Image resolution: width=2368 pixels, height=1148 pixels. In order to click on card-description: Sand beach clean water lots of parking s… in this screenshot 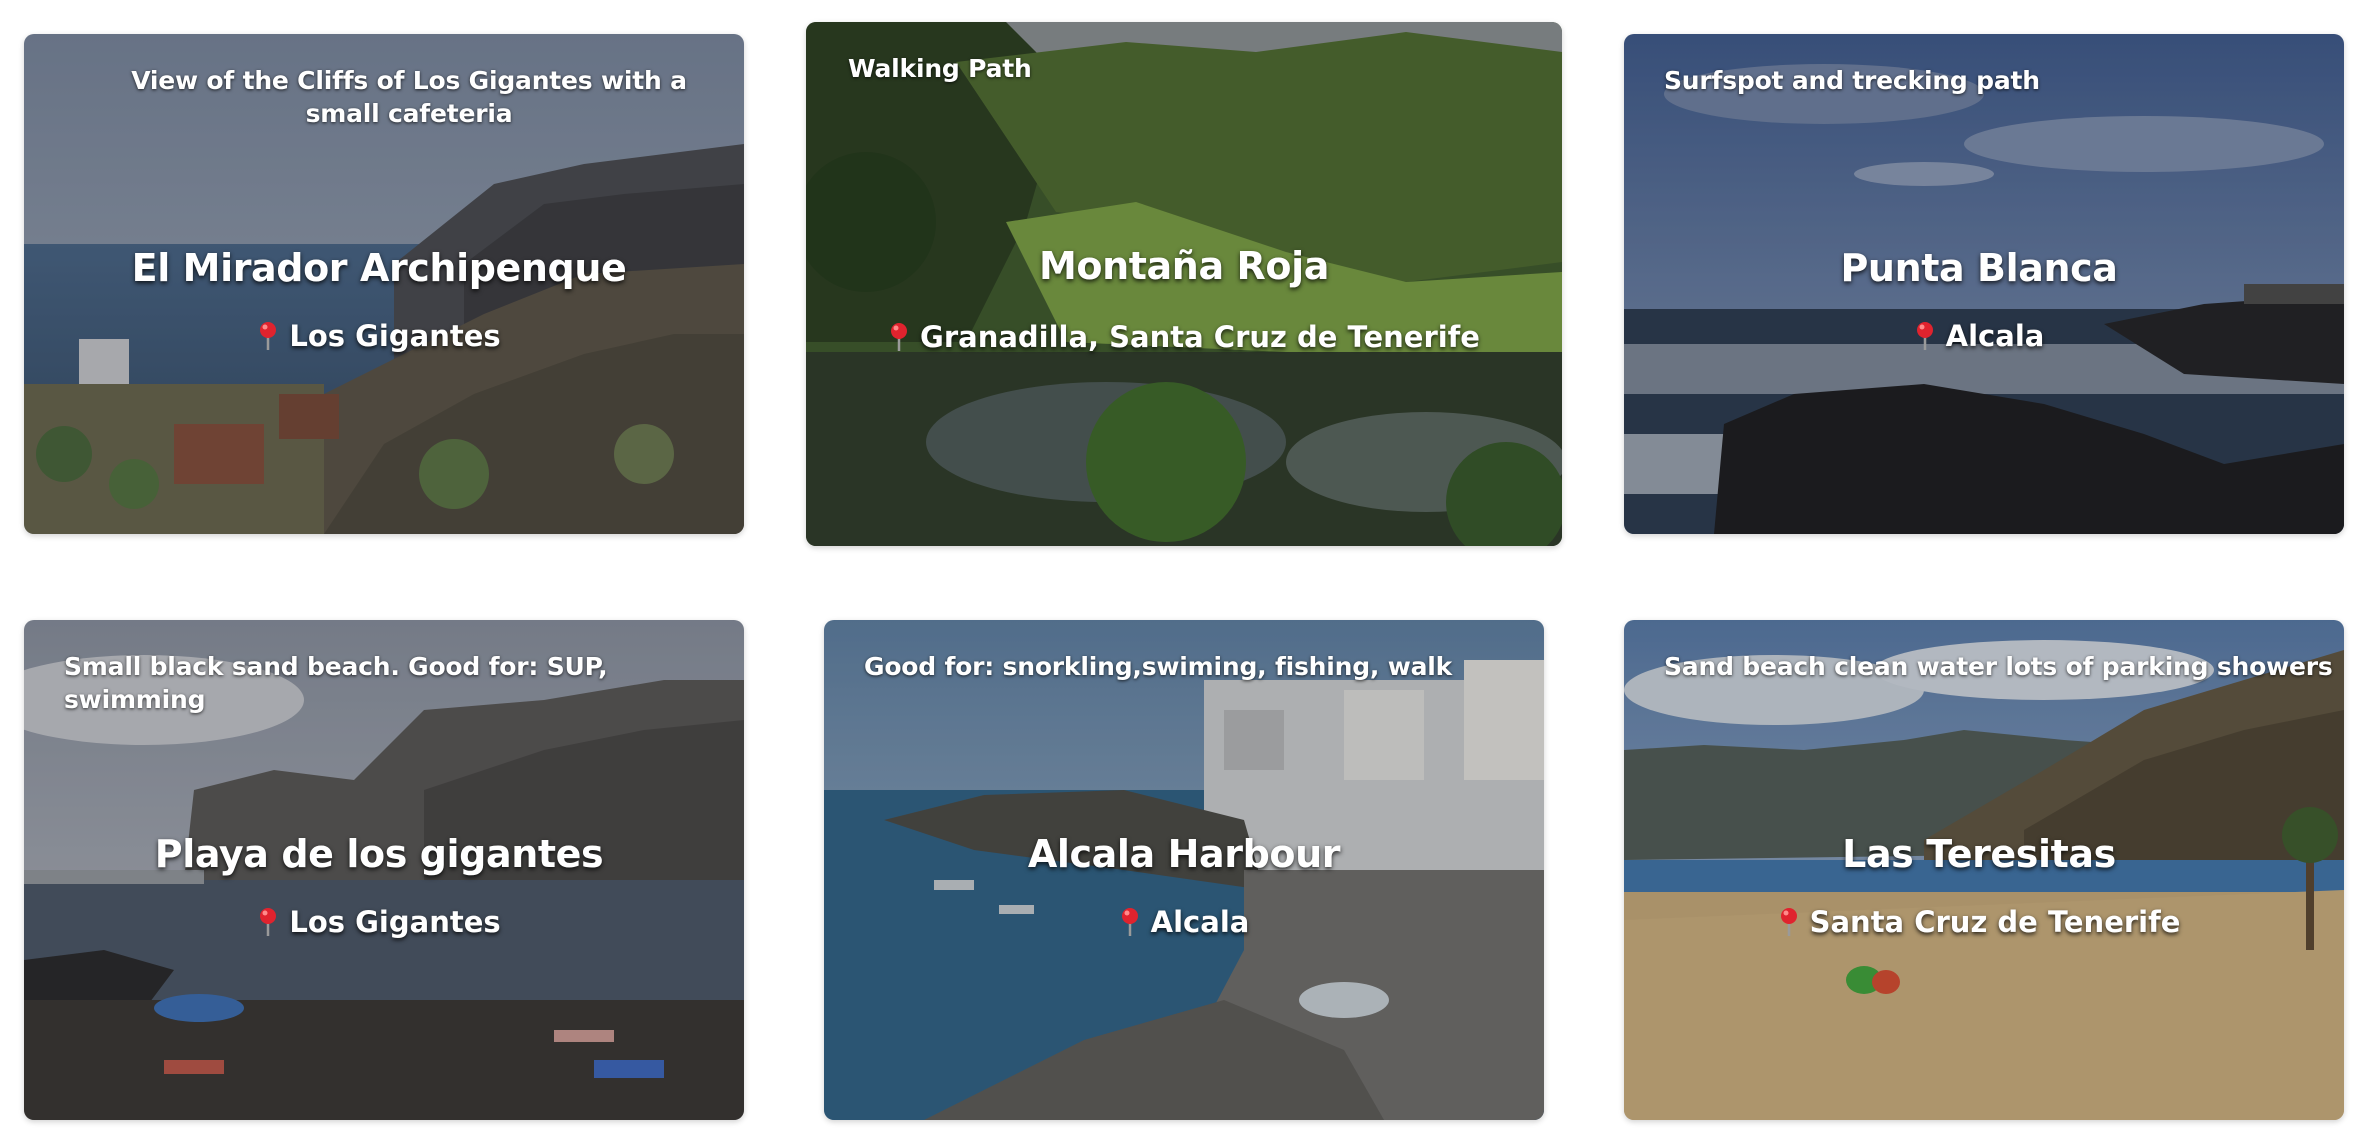, I will do `click(1998, 666)`.